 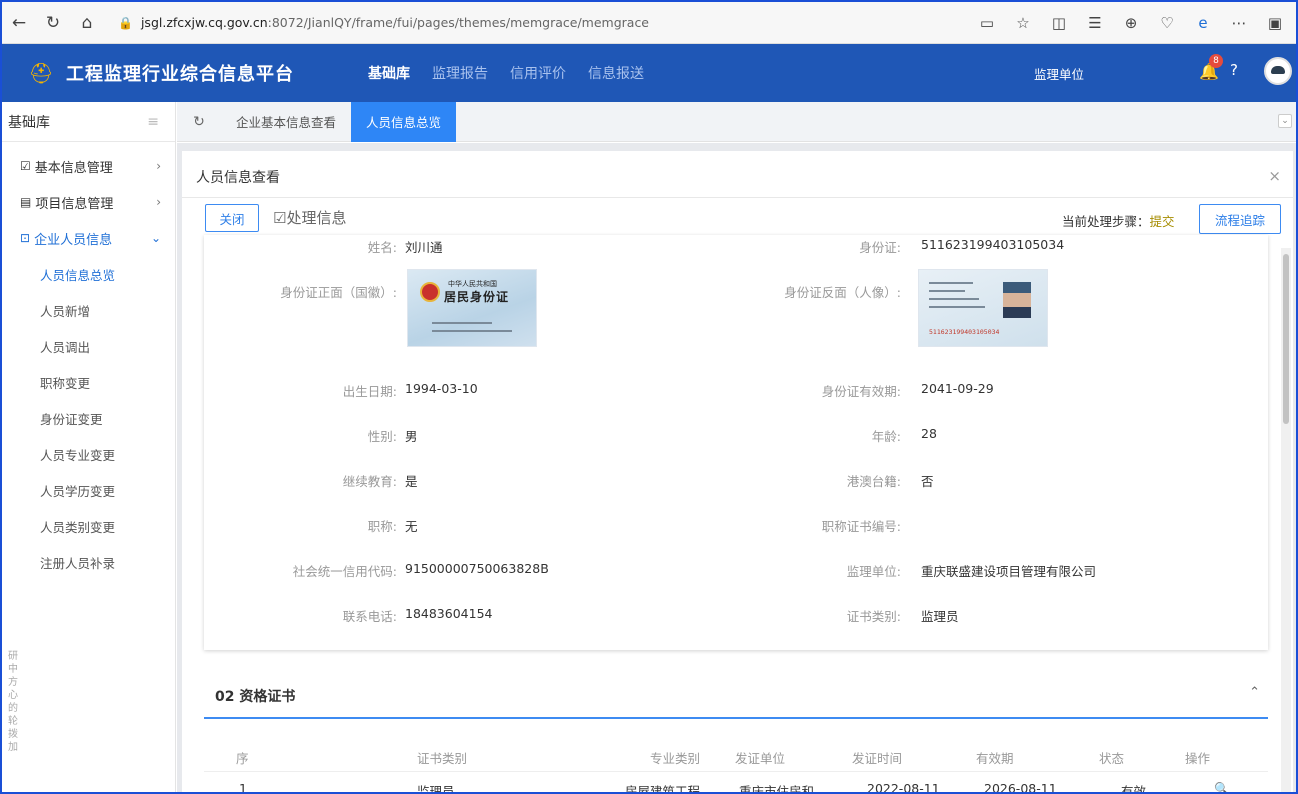 What do you see at coordinates (1234, 70) in the screenshot?
I see `help-icon: ?` at bounding box center [1234, 70].